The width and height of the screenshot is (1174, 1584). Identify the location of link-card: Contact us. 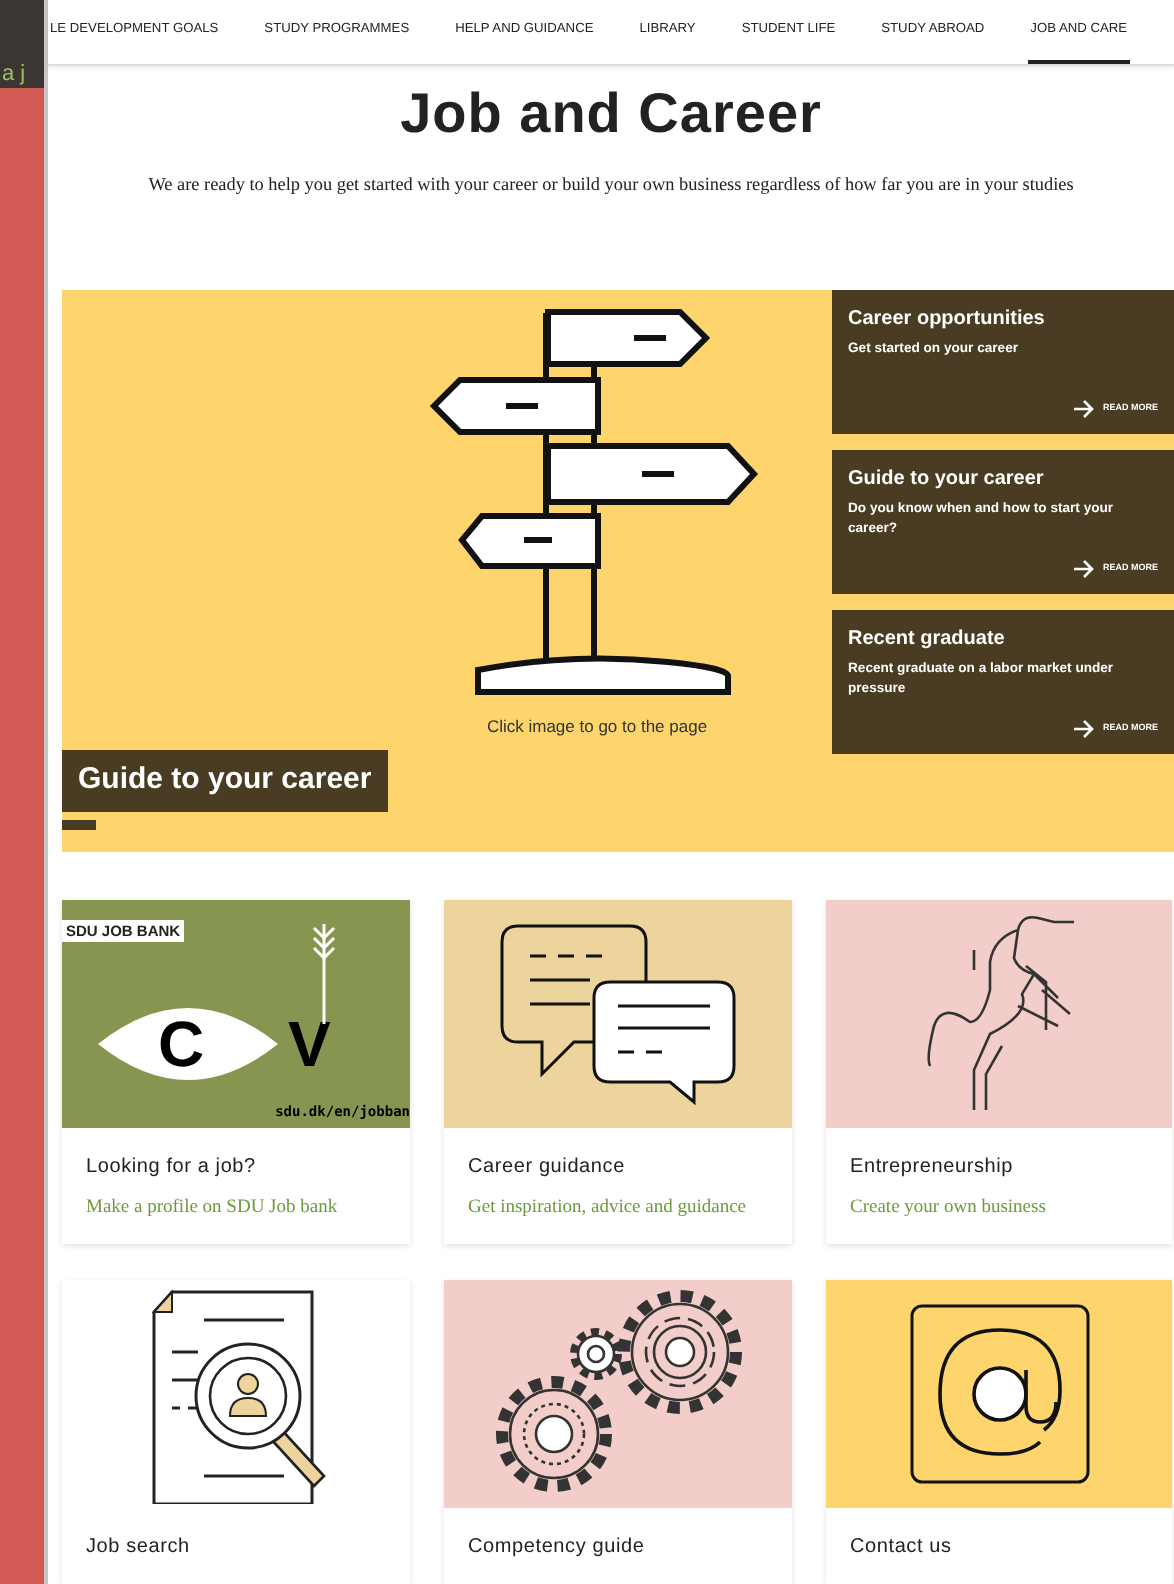
(999, 1432).